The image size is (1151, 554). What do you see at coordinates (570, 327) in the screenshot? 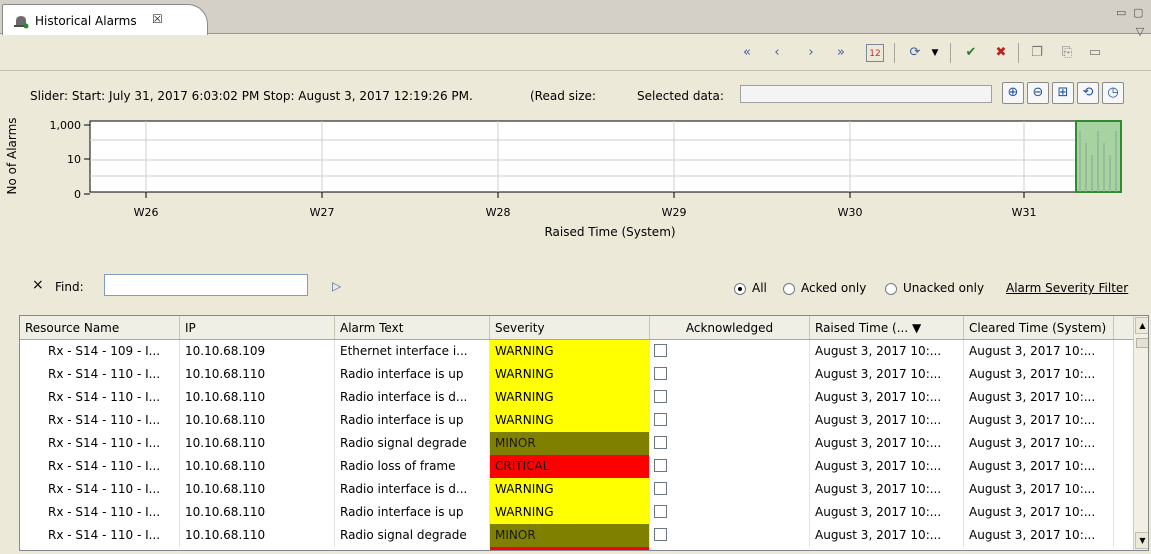
I see `column-header: Severity` at bounding box center [570, 327].